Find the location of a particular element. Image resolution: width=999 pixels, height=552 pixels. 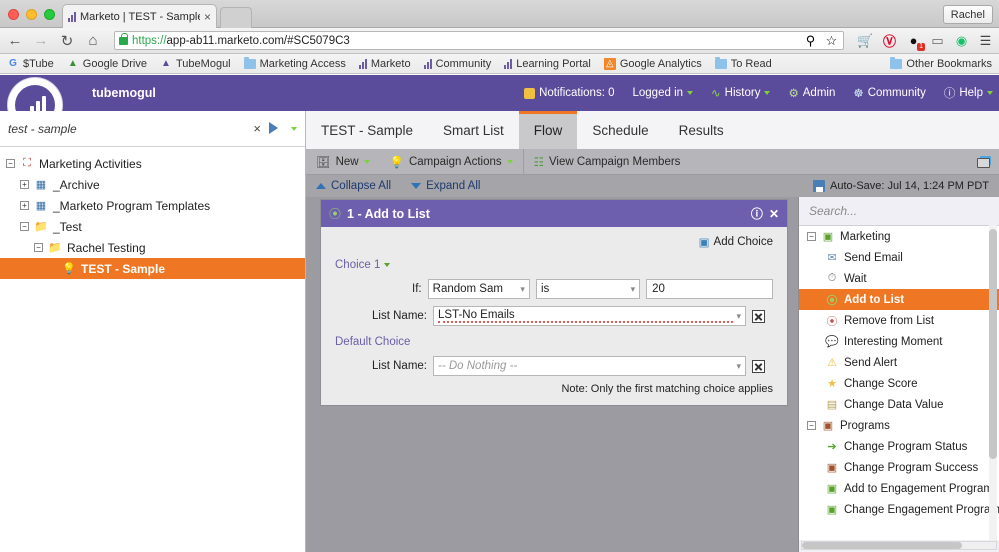

palette-item-wait: ⏱ Wait is located at coordinates (899, 278).